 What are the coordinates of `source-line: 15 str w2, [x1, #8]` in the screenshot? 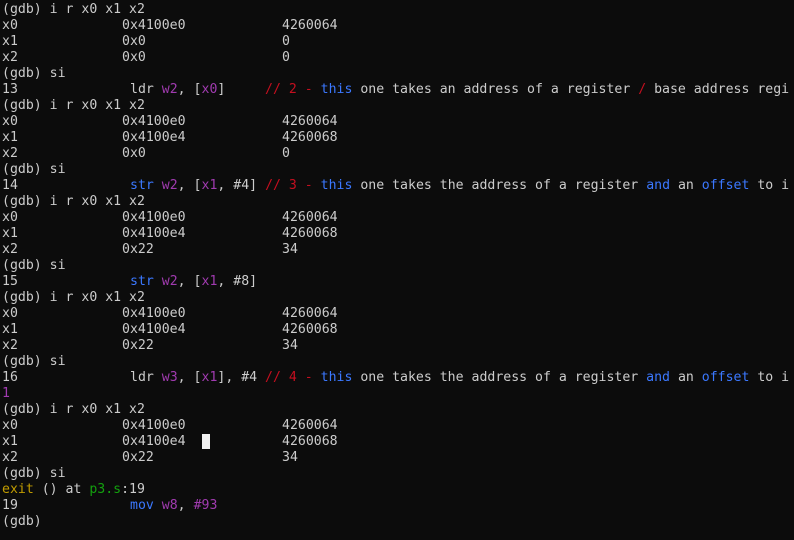 It's located at (130, 281).